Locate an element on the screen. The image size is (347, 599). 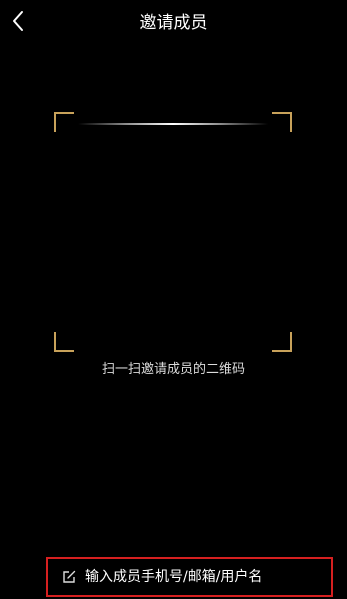
edit-icon is located at coordinates (69, 577).